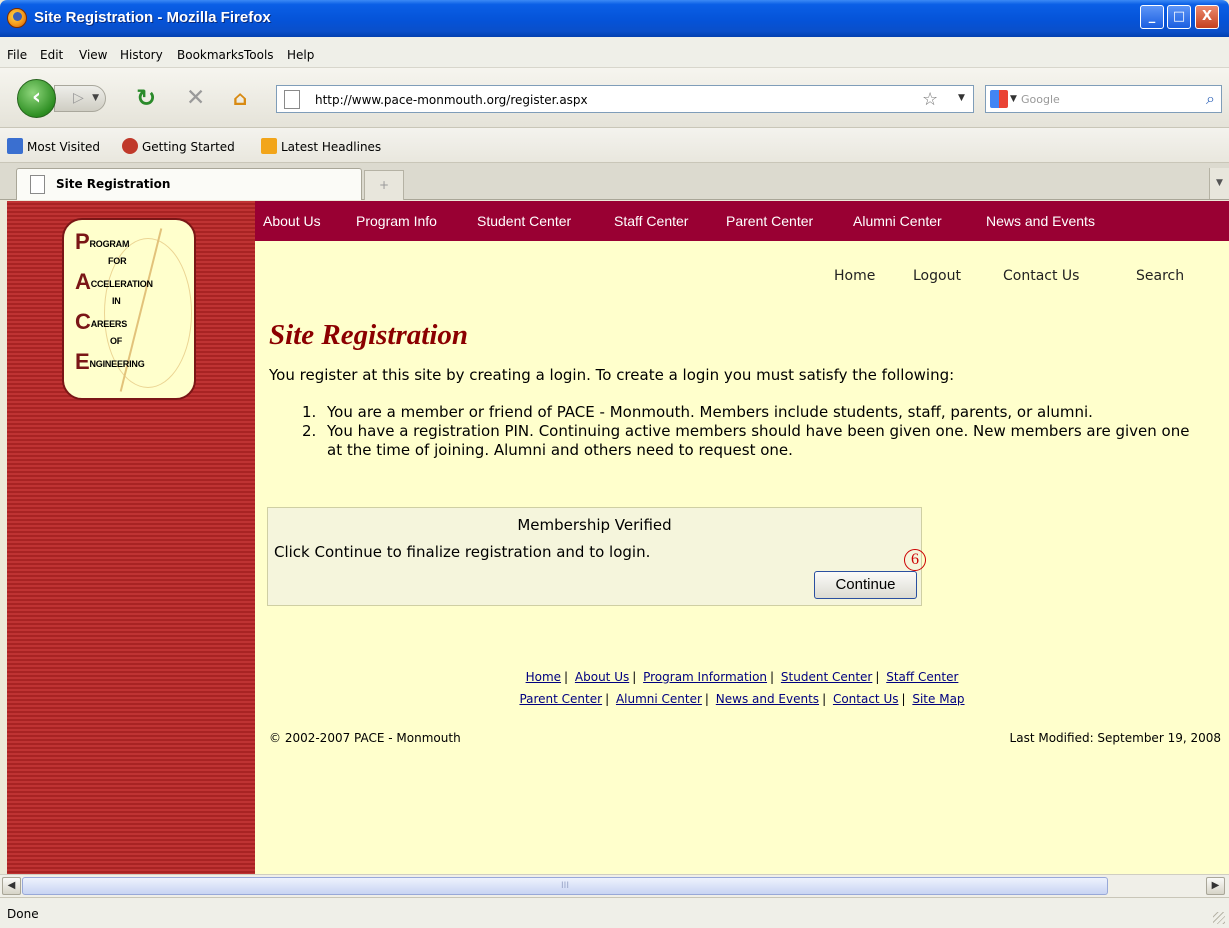 The image size is (1229, 928). What do you see at coordinates (524, 221) in the screenshot?
I see `nav-student-center: Student Center` at bounding box center [524, 221].